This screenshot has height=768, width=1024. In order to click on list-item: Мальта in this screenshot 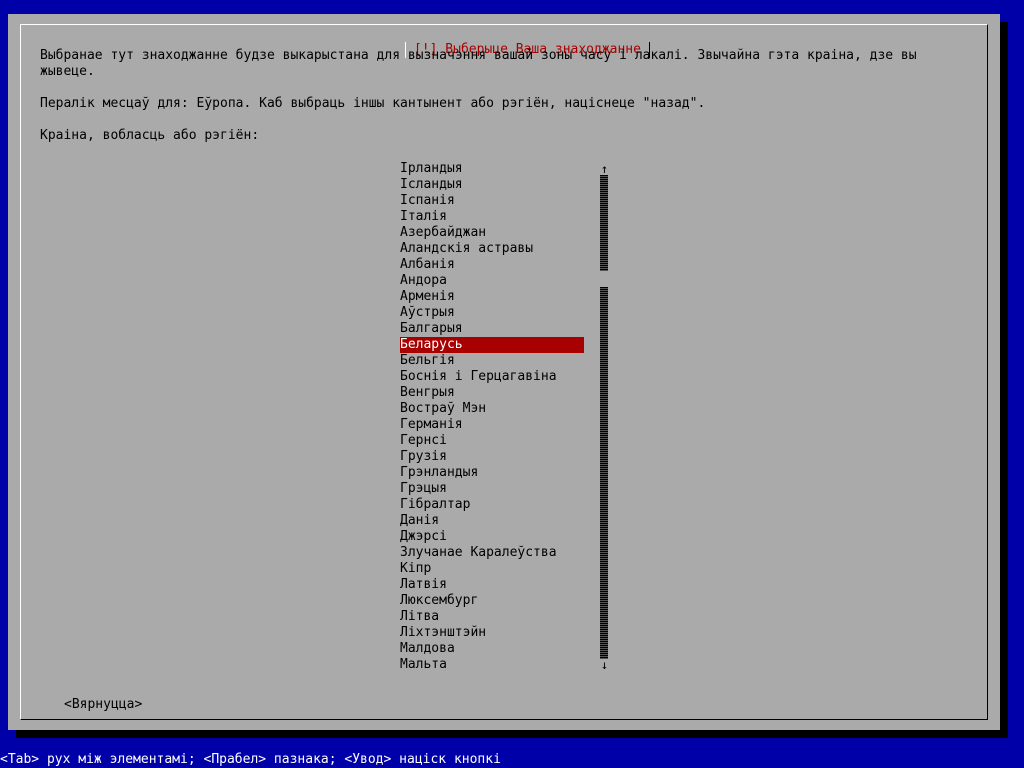, I will do `click(492, 665)`.